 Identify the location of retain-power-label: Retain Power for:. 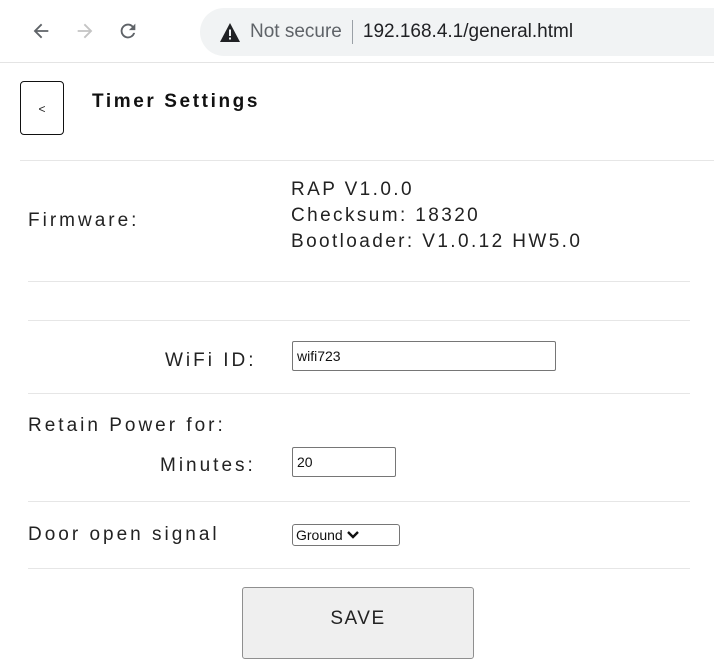
(127, 425).